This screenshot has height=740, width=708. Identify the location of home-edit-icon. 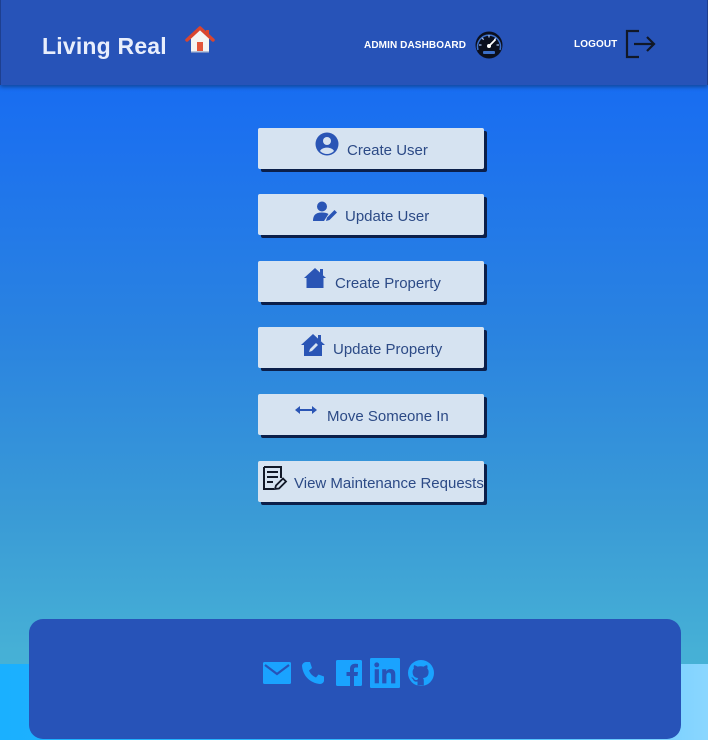
(313, 345).